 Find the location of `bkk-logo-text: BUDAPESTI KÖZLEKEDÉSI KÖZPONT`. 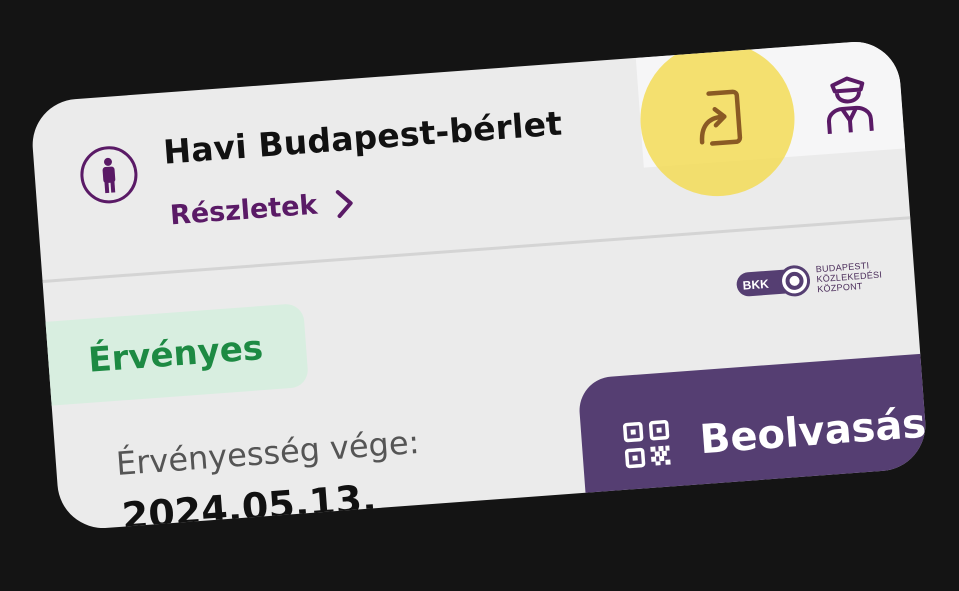

bkk-logo-text: BUDAPESTI KÖZLEKEDÉSI KÖZPONT is located at coordinates (849, 277).